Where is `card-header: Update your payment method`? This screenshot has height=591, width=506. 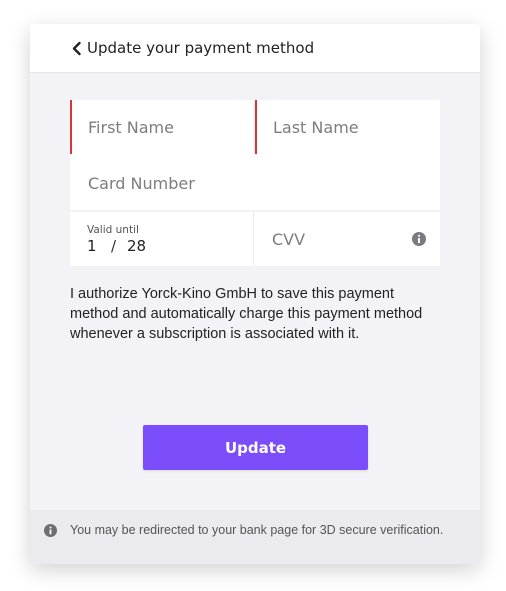 card-header: Update your payment method is located at coordinates (255, 48).